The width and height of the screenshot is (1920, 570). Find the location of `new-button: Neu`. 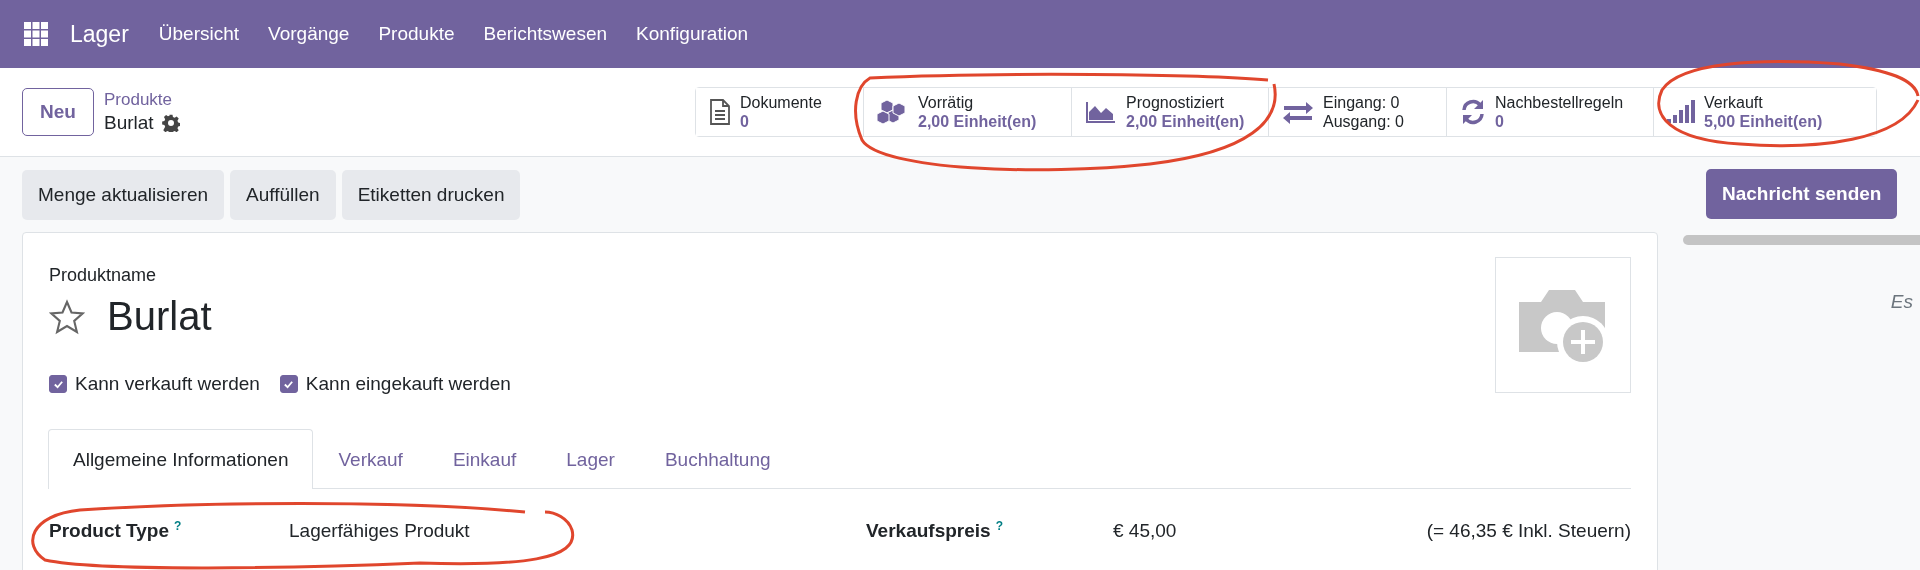

new-button: Neu is located at coordinates (58, 112).